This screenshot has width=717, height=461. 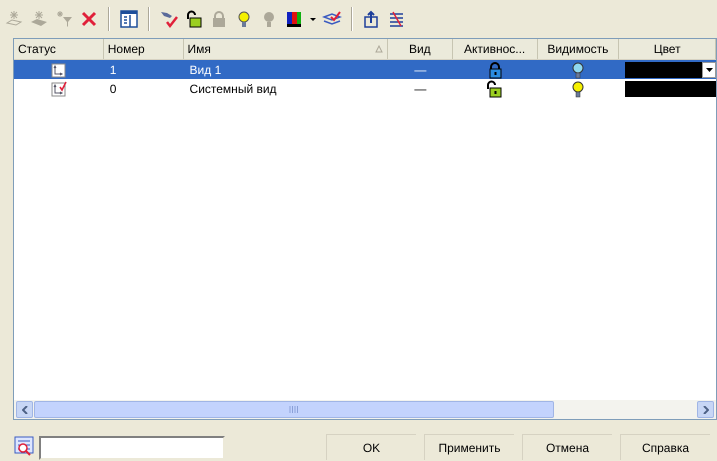 What do you see at coordinates (286, 49) in the screenshot?
I see `column-header: Имя` at bounding box center [286, 49].